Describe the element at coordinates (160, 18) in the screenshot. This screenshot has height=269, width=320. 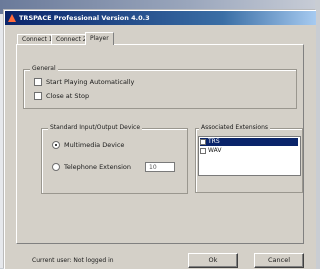
I see `title-bar: TRSPACE Professional Version 4.0.3` at that location.